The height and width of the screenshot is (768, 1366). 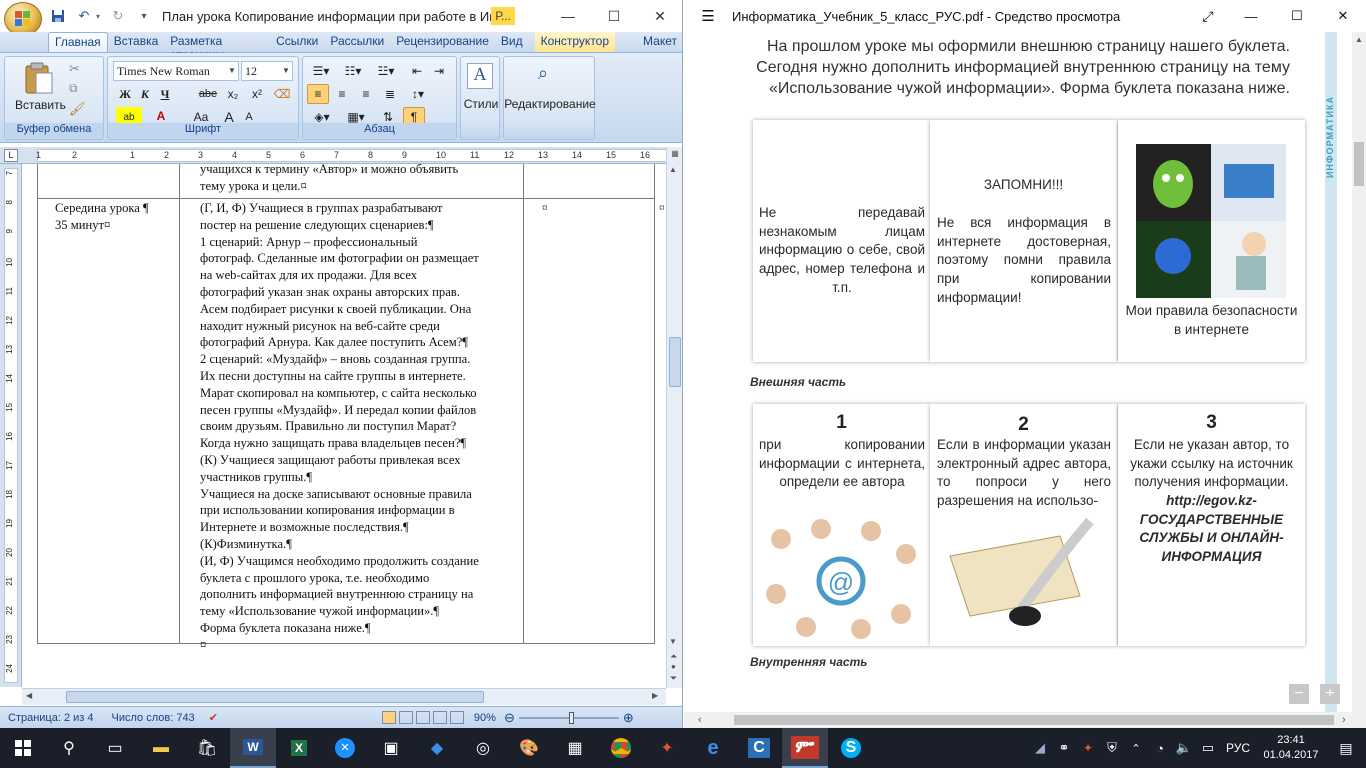 I want to click on paint-taskbar-icon: 🎨, so click(x=529, y=748).